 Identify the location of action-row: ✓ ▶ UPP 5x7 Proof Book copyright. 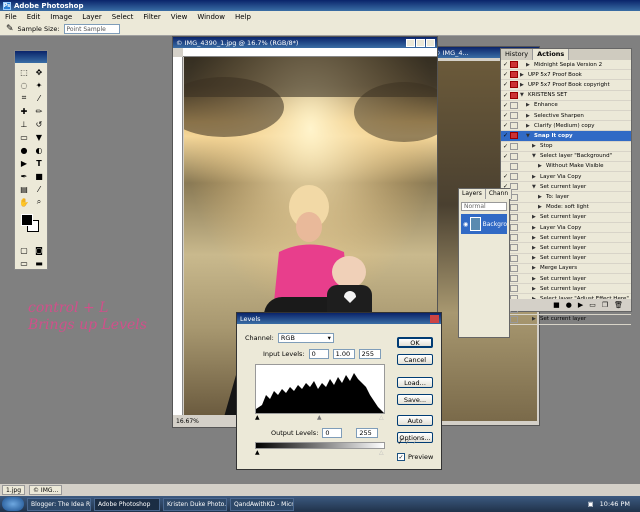
(566, 85).